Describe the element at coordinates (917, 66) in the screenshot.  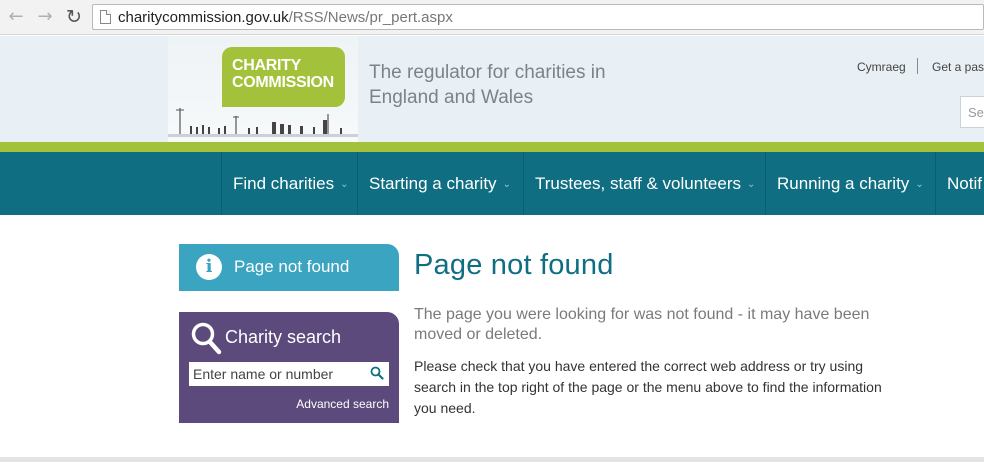
I see `util-divider` at that location.